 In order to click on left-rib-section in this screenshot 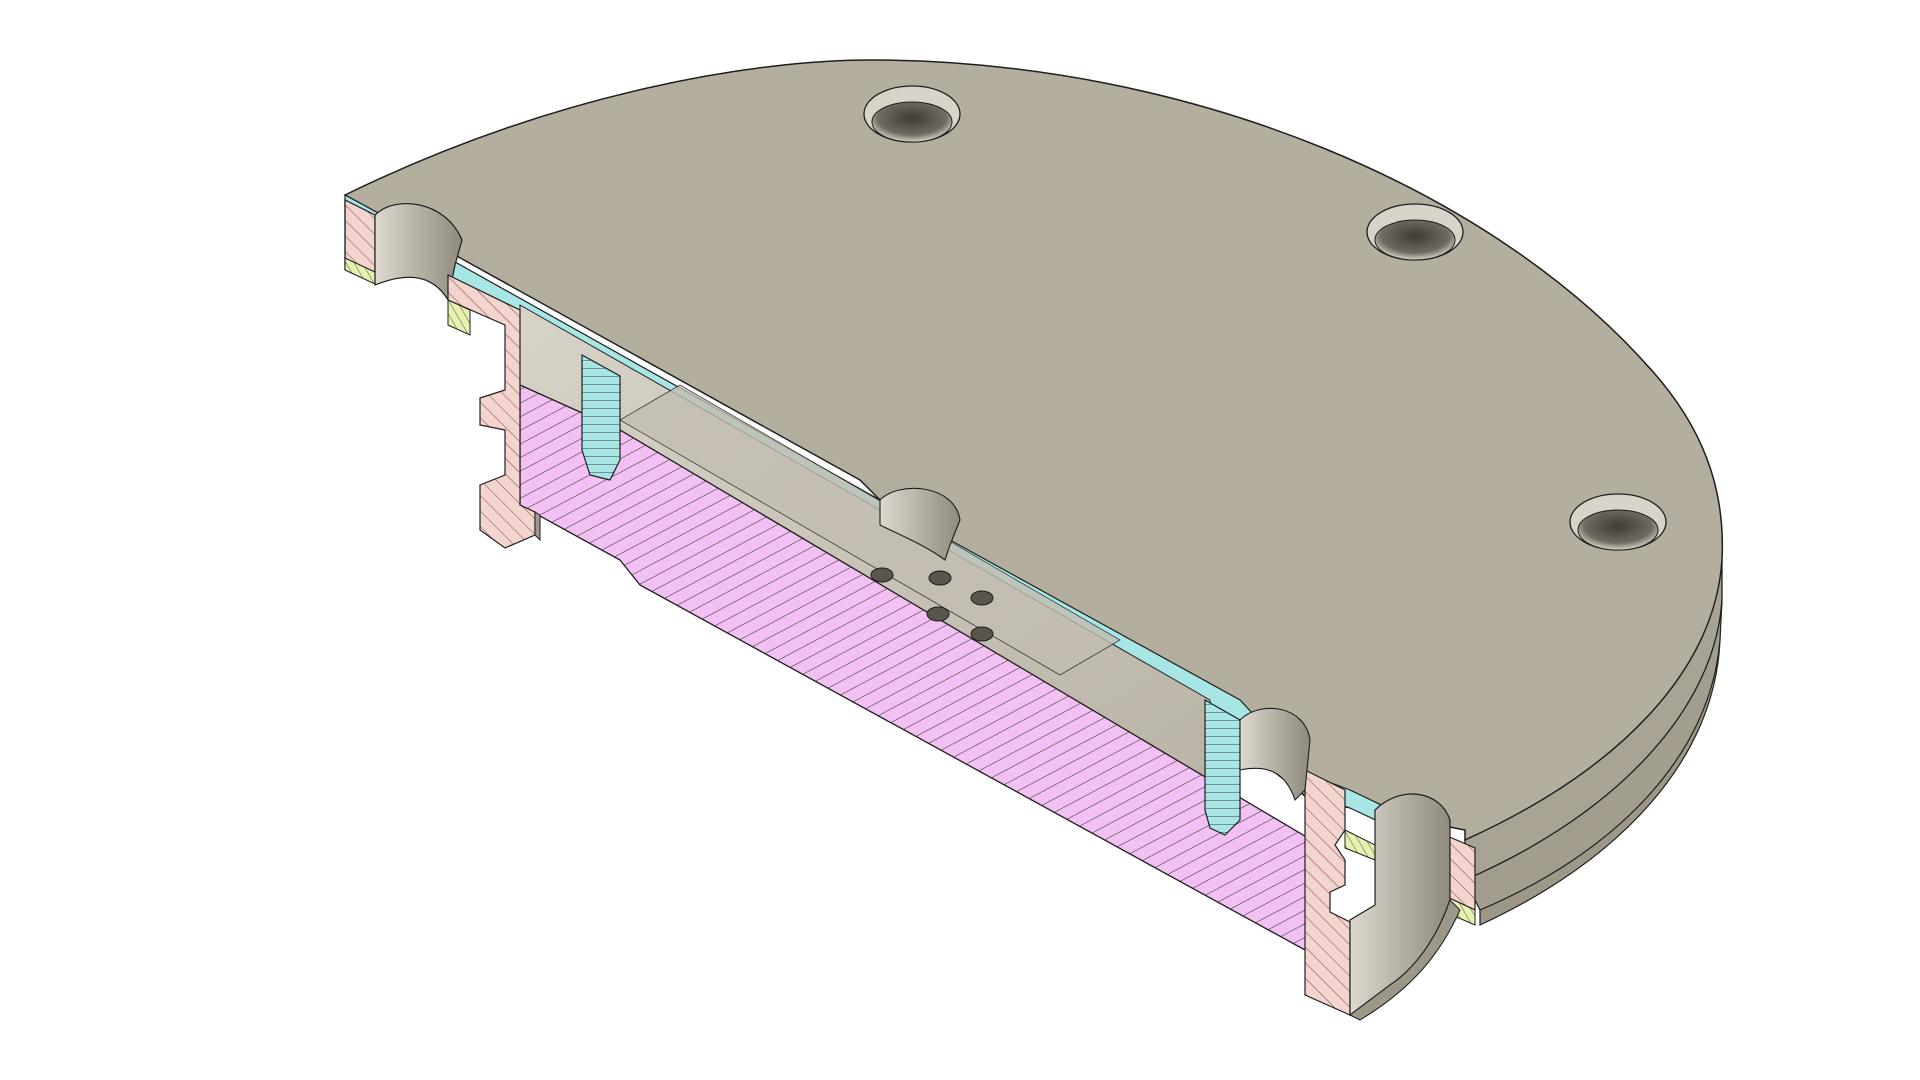, I will do `click(601, 417)`.